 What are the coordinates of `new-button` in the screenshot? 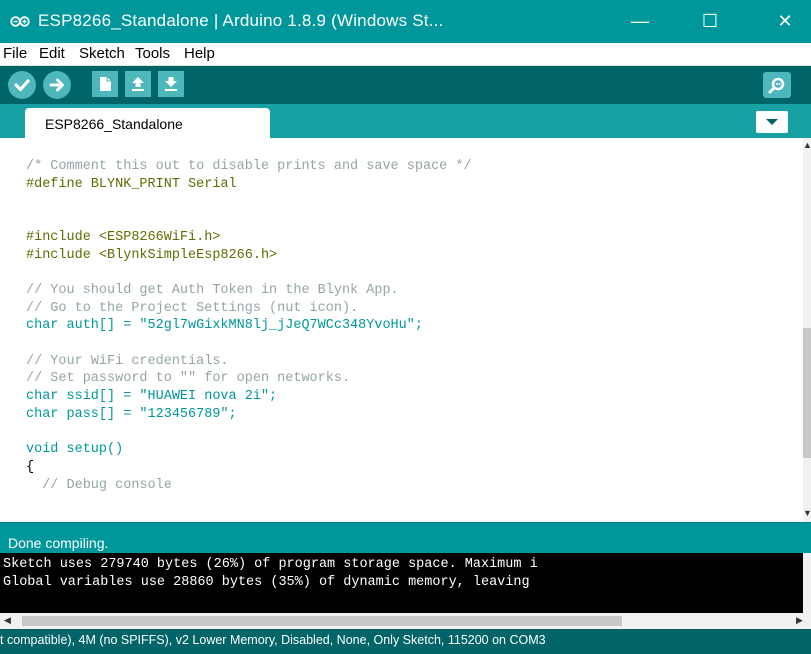 It's located at (105, 84).